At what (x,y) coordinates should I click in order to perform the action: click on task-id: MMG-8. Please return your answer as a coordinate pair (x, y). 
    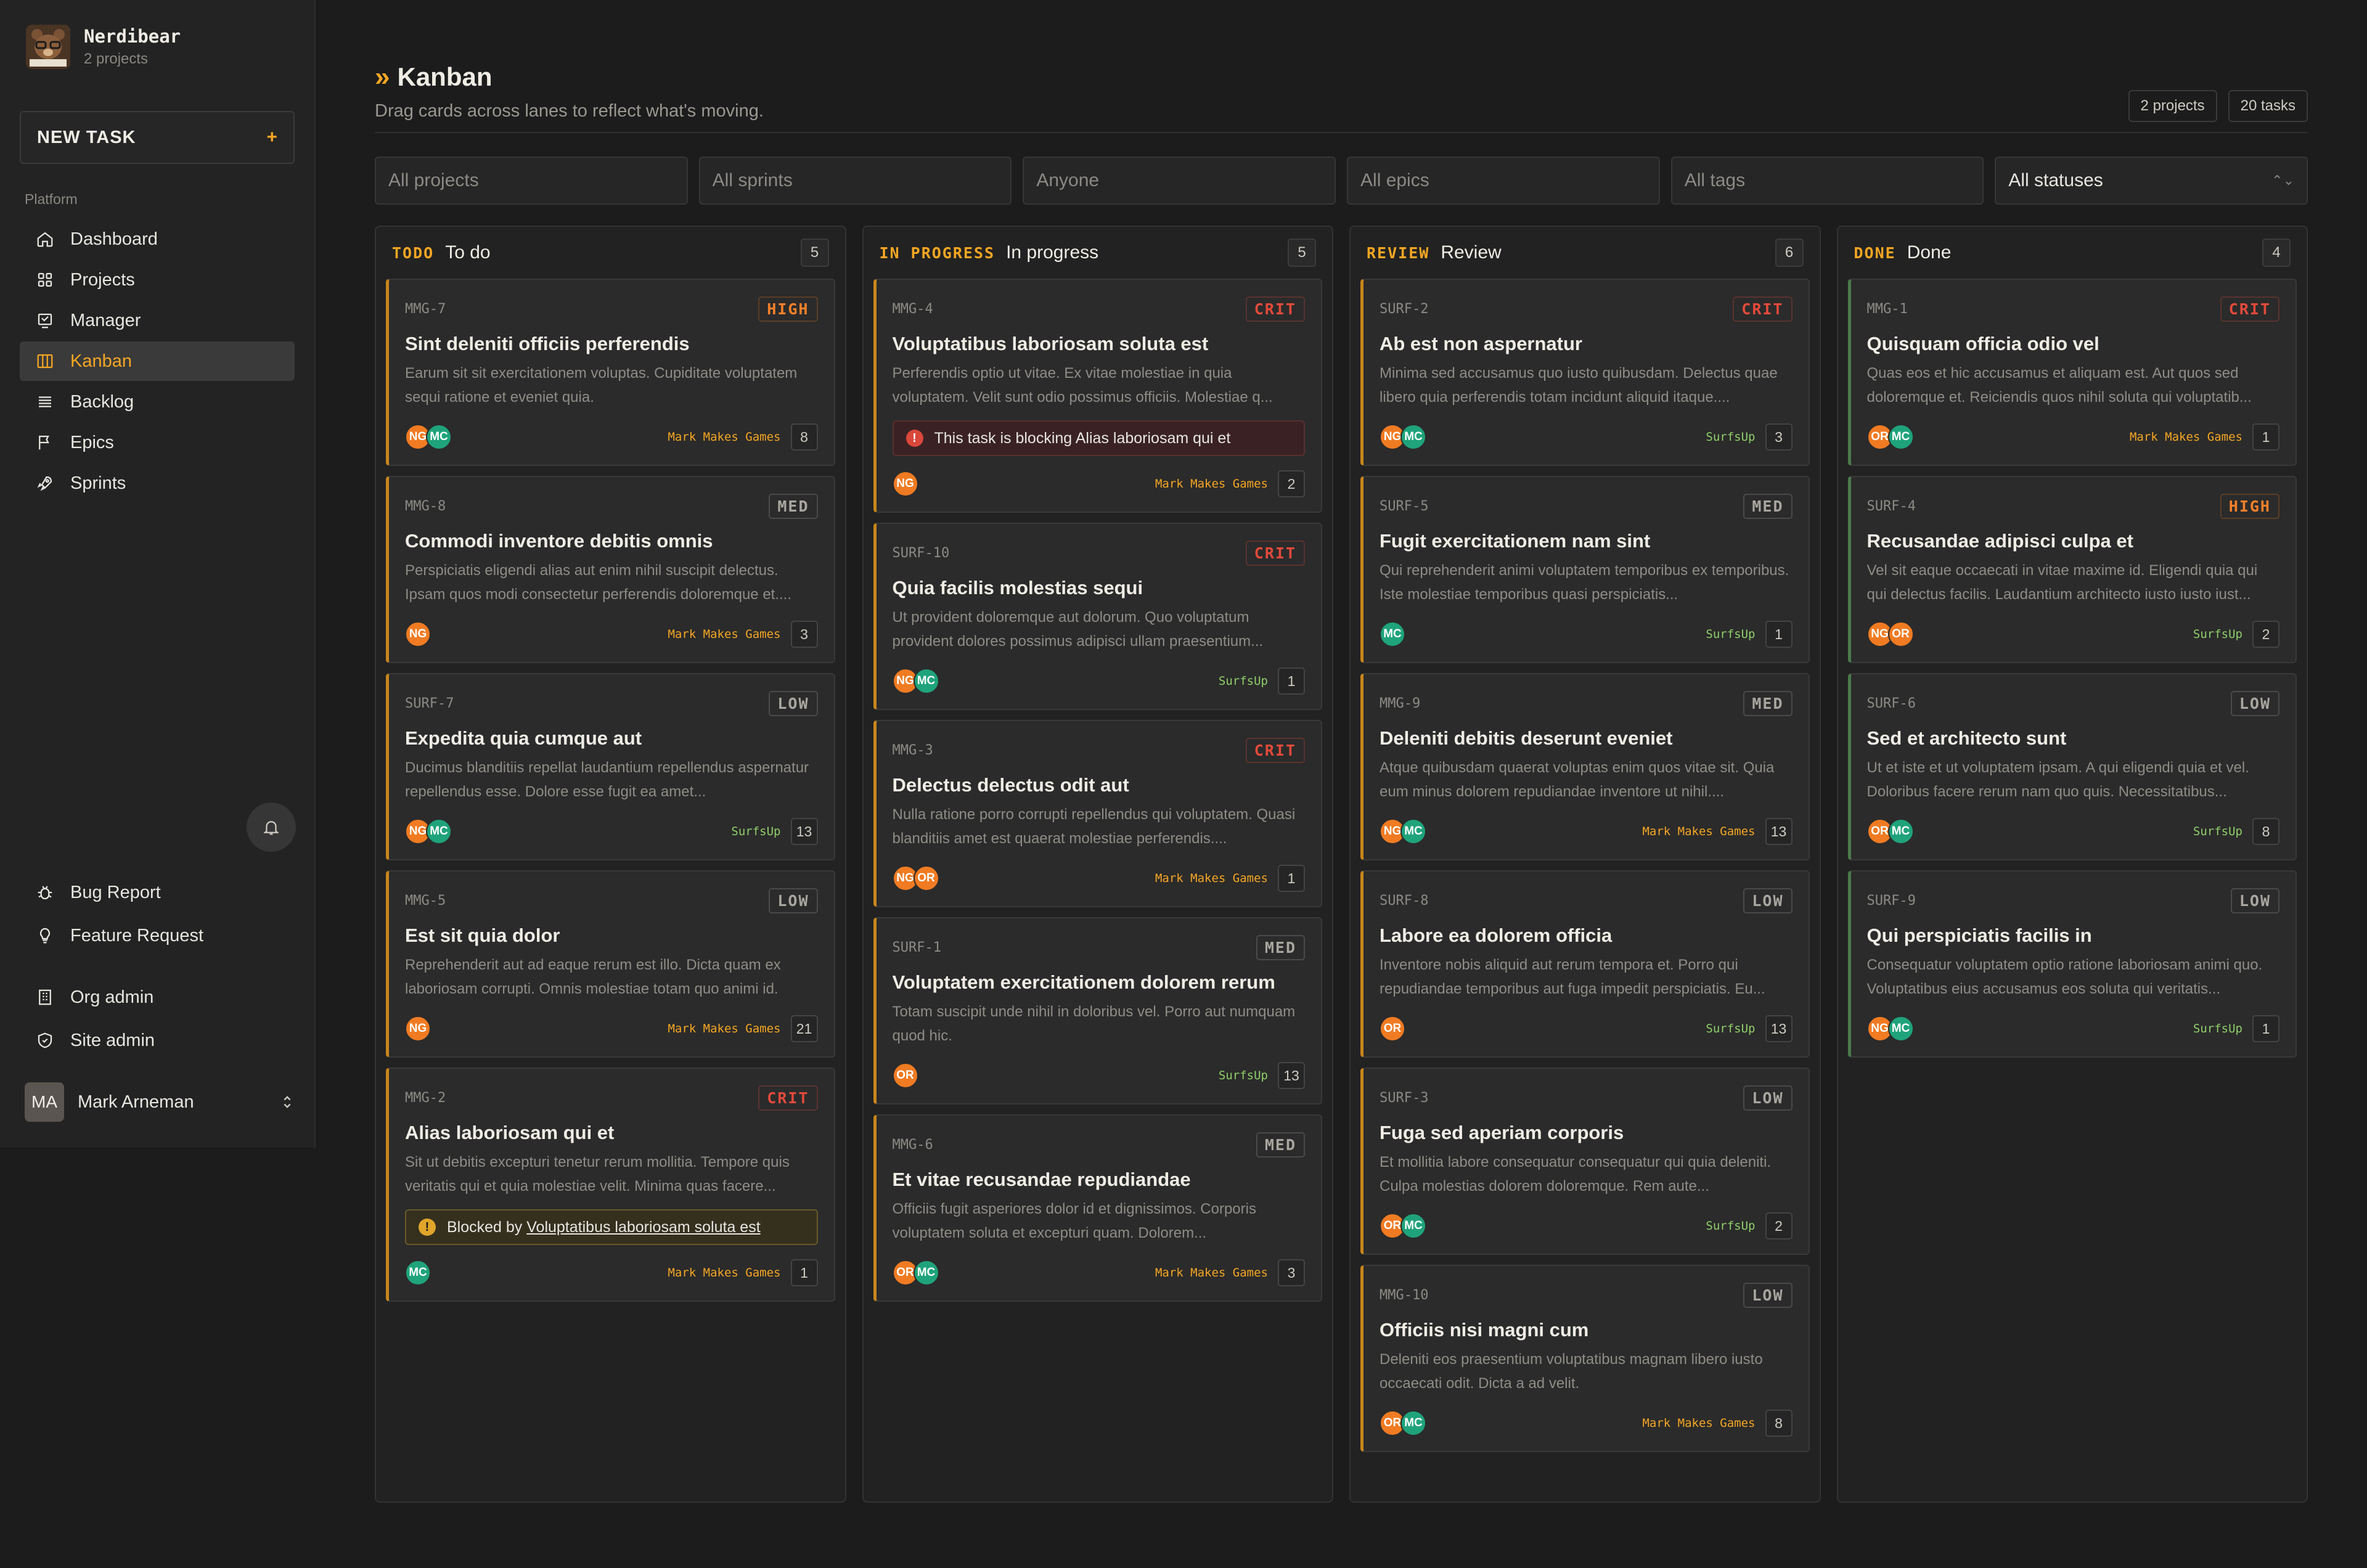
    Looking at the image, I should click on (425, 506).